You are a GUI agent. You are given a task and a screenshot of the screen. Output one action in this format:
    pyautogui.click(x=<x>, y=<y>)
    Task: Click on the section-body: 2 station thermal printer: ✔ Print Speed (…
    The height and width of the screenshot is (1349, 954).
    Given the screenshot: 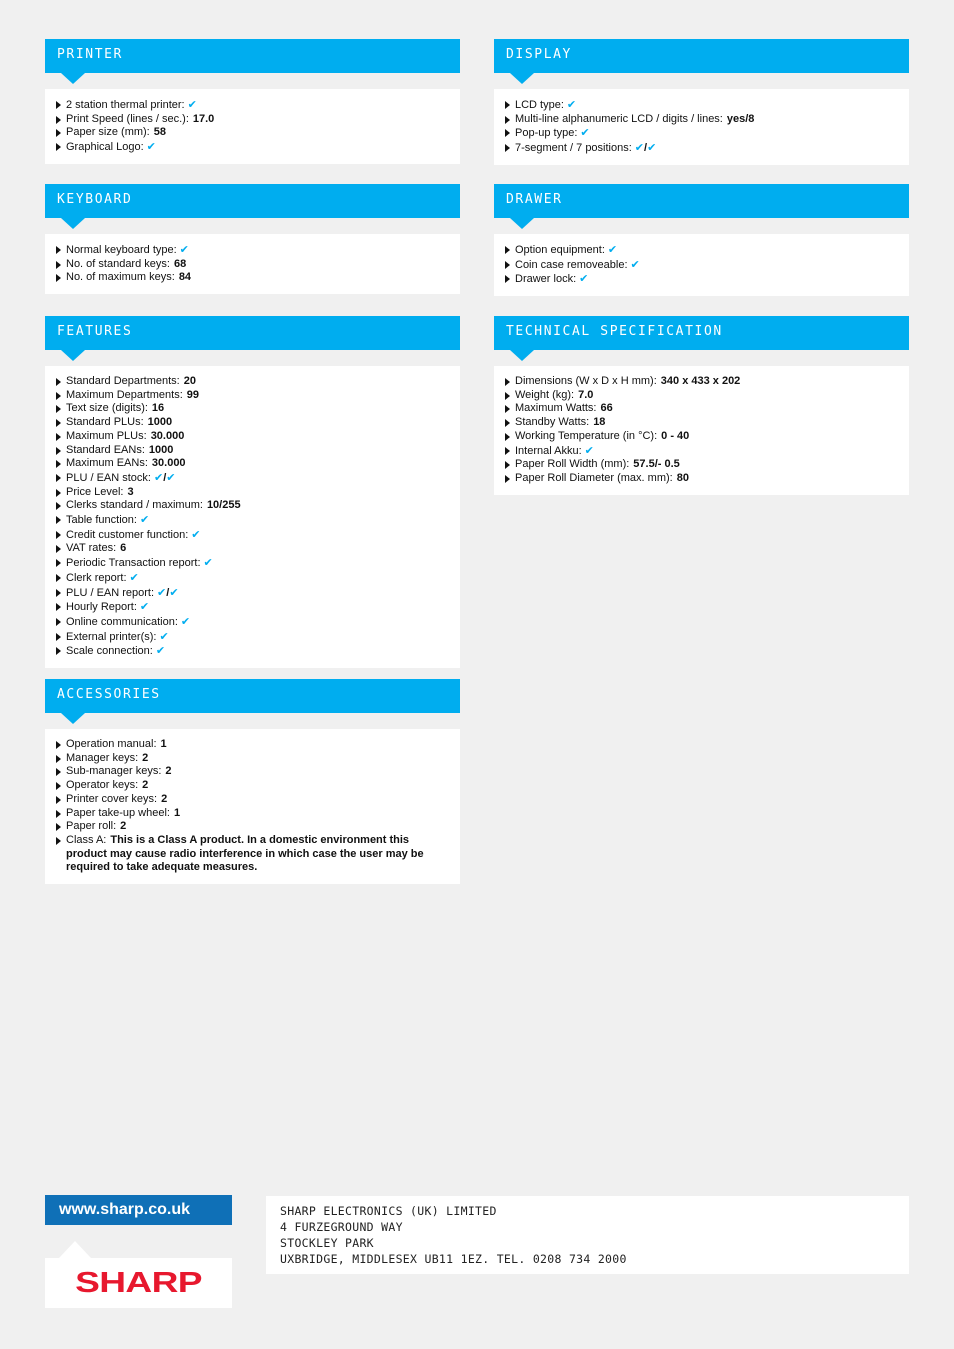 What is the action you would take?
    pyautogui.click(x=252, y=126)
    